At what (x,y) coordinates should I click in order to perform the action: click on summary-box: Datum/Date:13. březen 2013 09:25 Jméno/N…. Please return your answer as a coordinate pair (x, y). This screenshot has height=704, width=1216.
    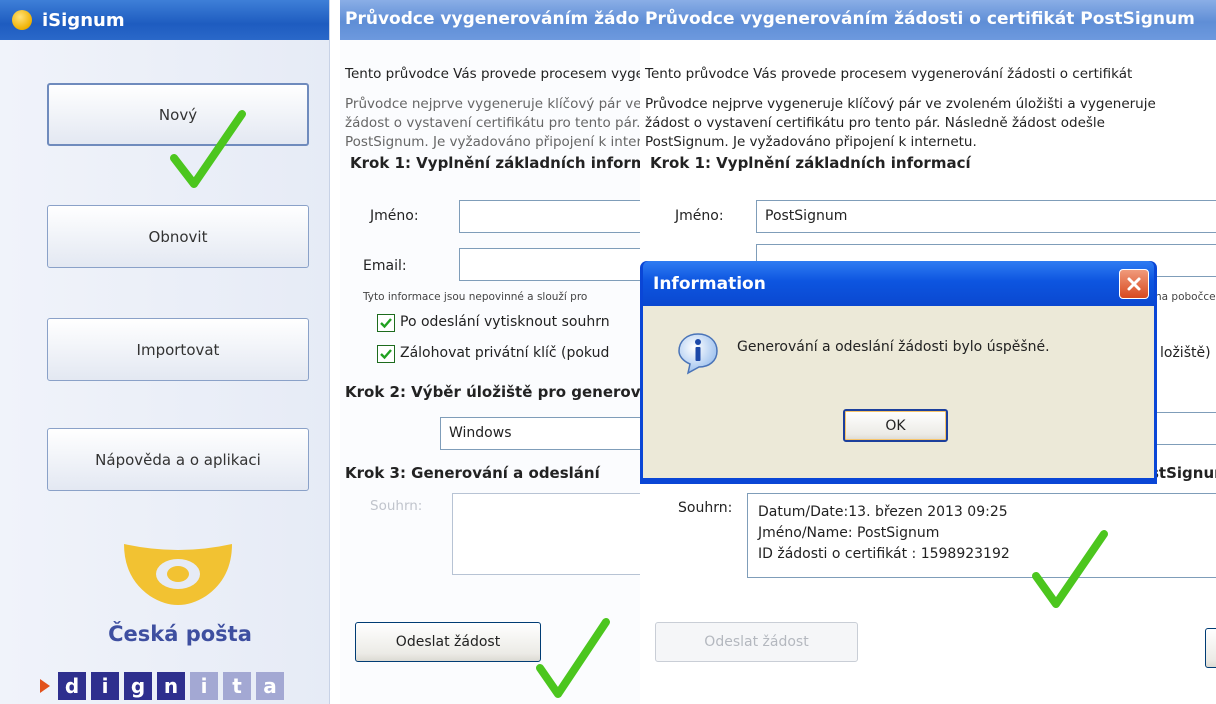
    Looking at the image, I should click on (981, 535).